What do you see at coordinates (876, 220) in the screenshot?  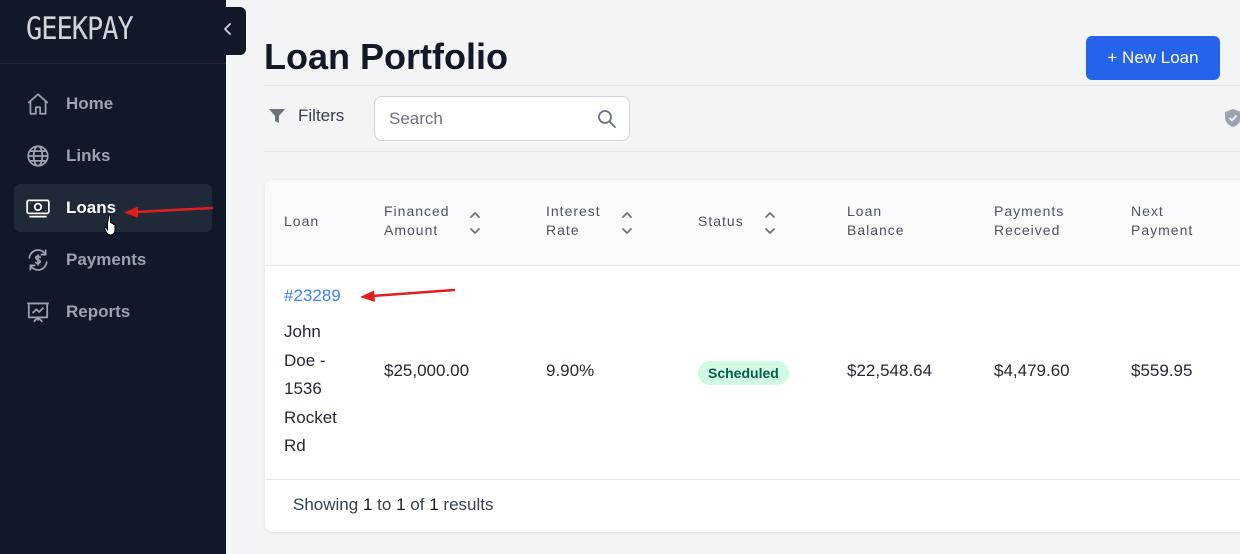 I see `column-header-loan-balance: Loan Balance` at bounding box center [876, 220].